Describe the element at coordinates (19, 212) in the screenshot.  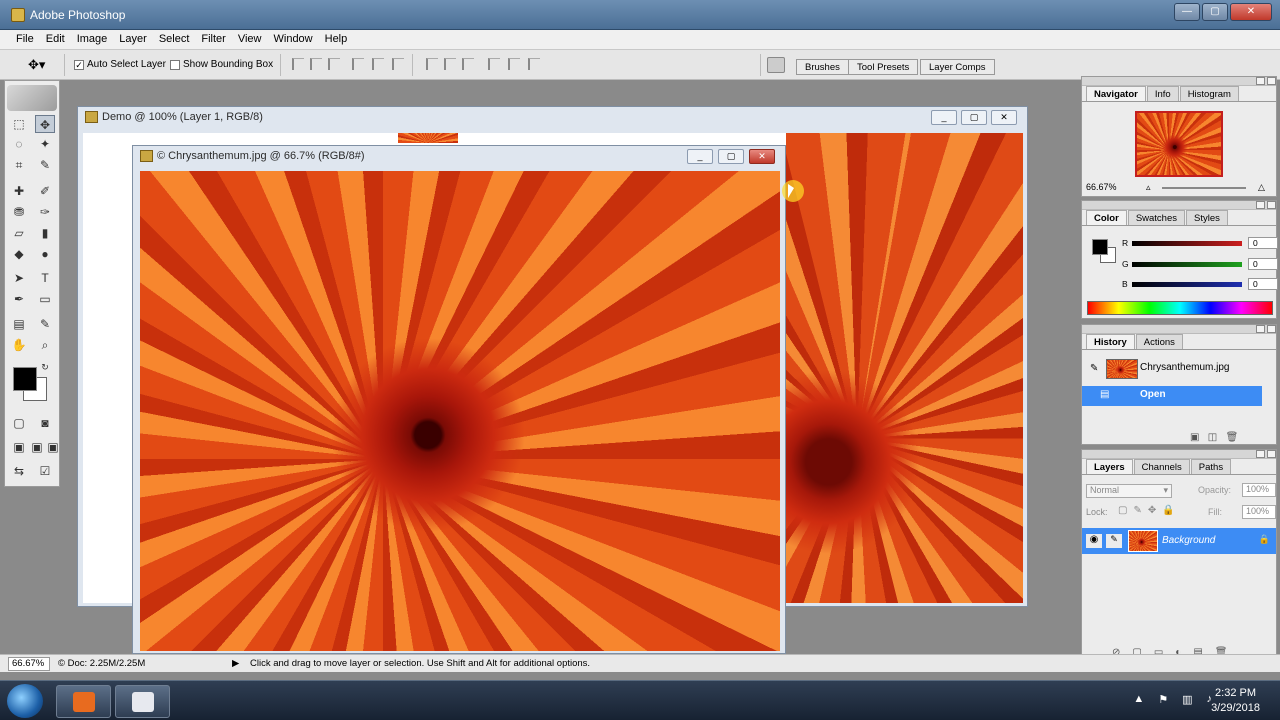
I see `clone-stamp-tool-icon: ⛃` at that location.